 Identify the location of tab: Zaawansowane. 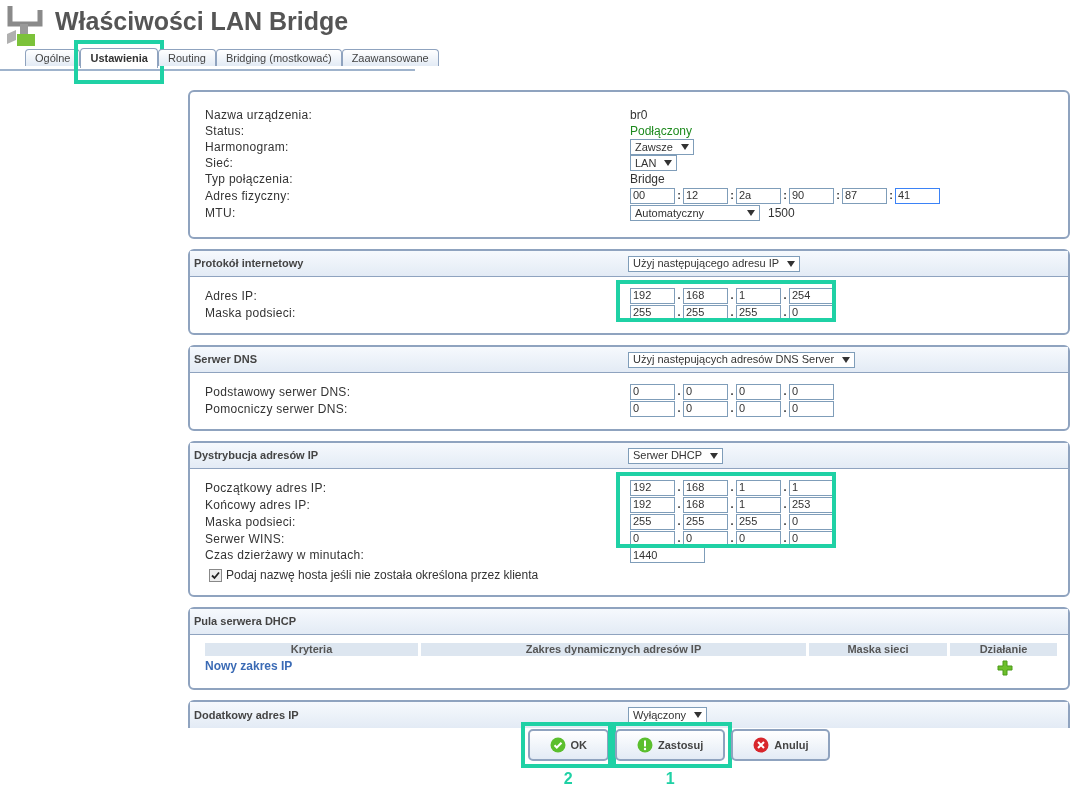
(390, 57).